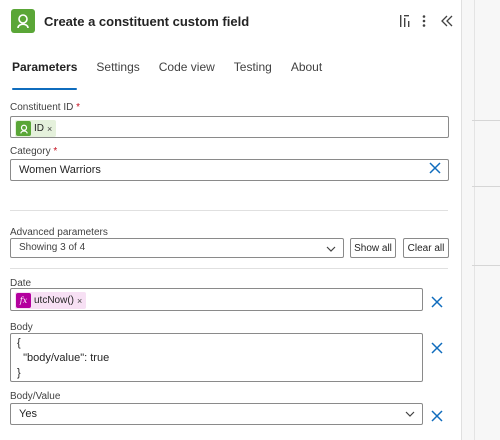 This screenshot has height=440, width=500. I want to click on remove-date-parameter-icon, so click(437, 304).